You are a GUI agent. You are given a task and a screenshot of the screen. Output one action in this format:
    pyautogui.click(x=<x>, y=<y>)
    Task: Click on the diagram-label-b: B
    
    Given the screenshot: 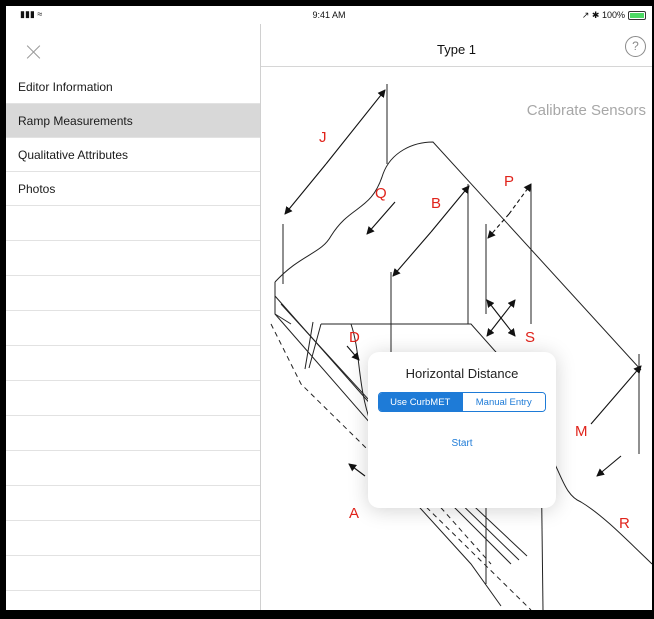 What is the action you would take?
    pyautogui.click(x=436, y=203)
    